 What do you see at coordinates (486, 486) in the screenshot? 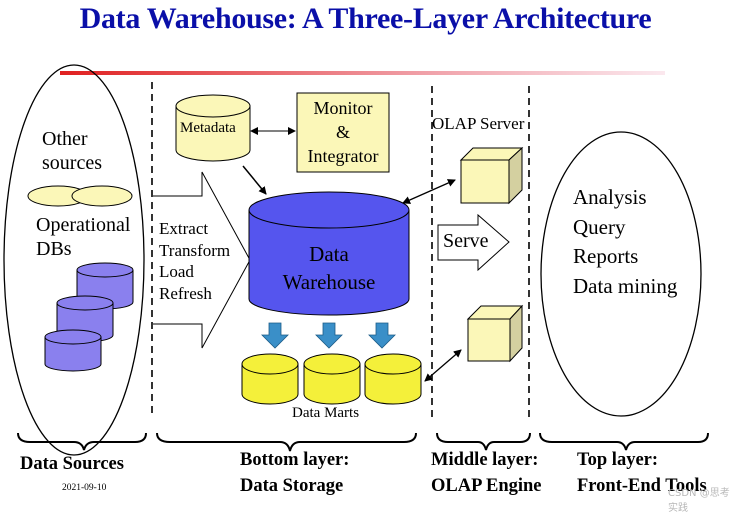
I see `layer-middle-line-2: OLAP Engine` at bounding box center [486, 486].